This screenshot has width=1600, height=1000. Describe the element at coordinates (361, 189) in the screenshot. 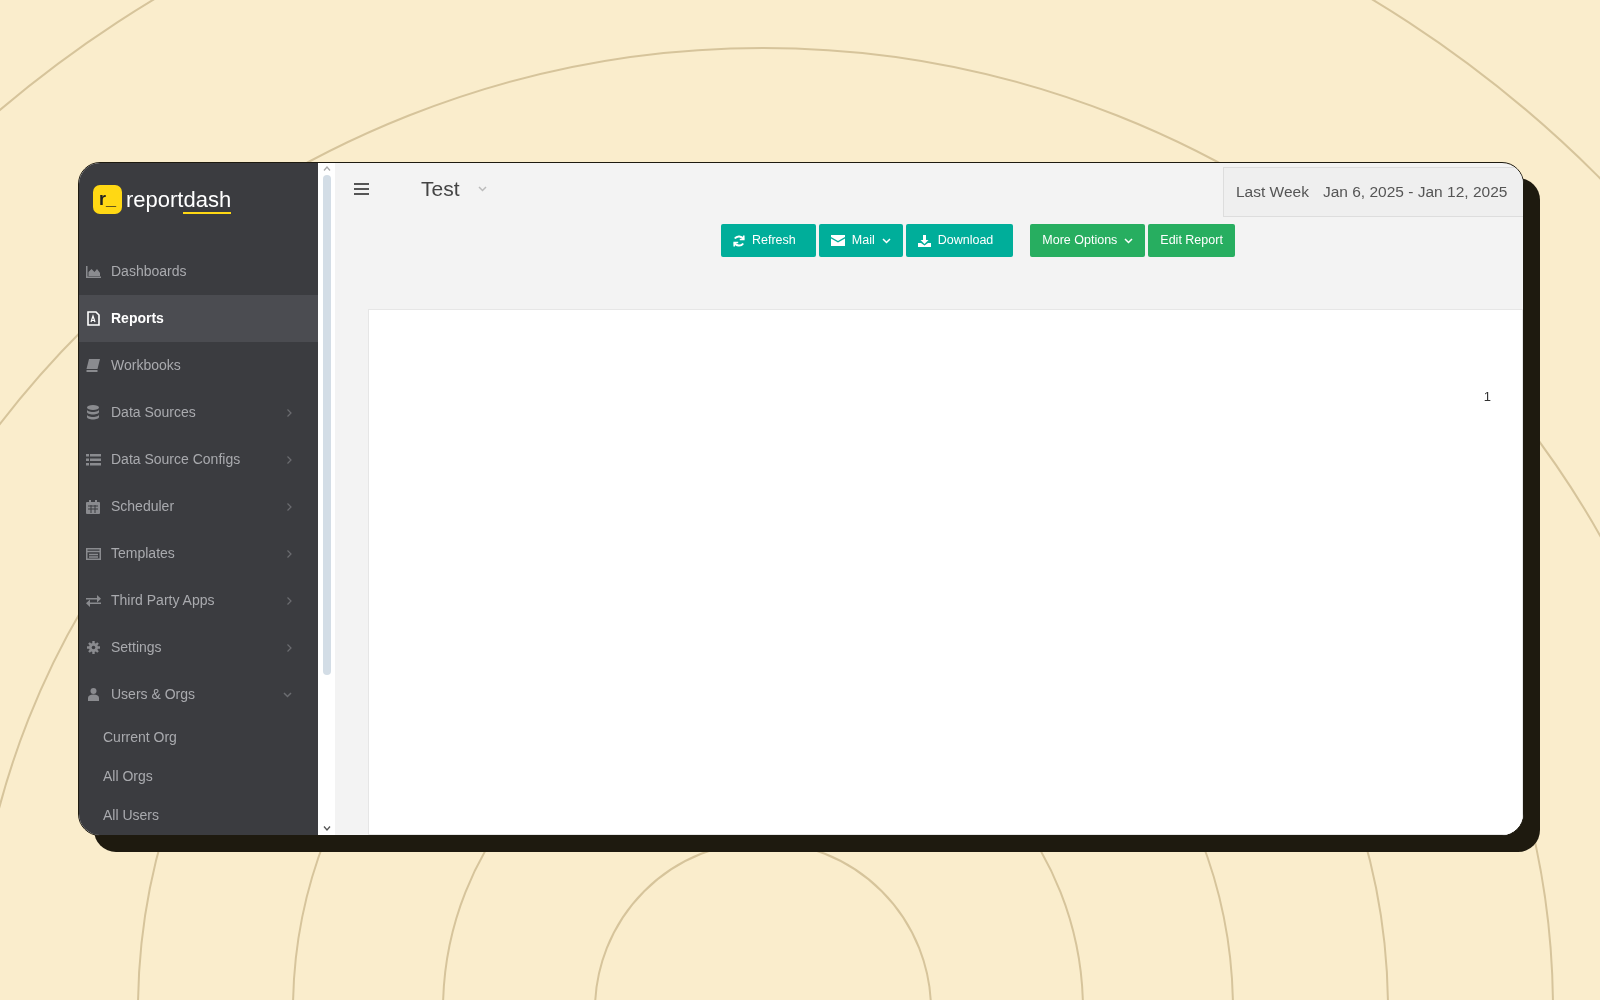

I see `menu-icon` at that location.